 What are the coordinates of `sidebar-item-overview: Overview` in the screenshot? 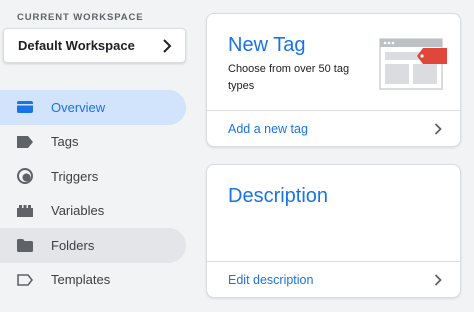 It's located at (93, 107).